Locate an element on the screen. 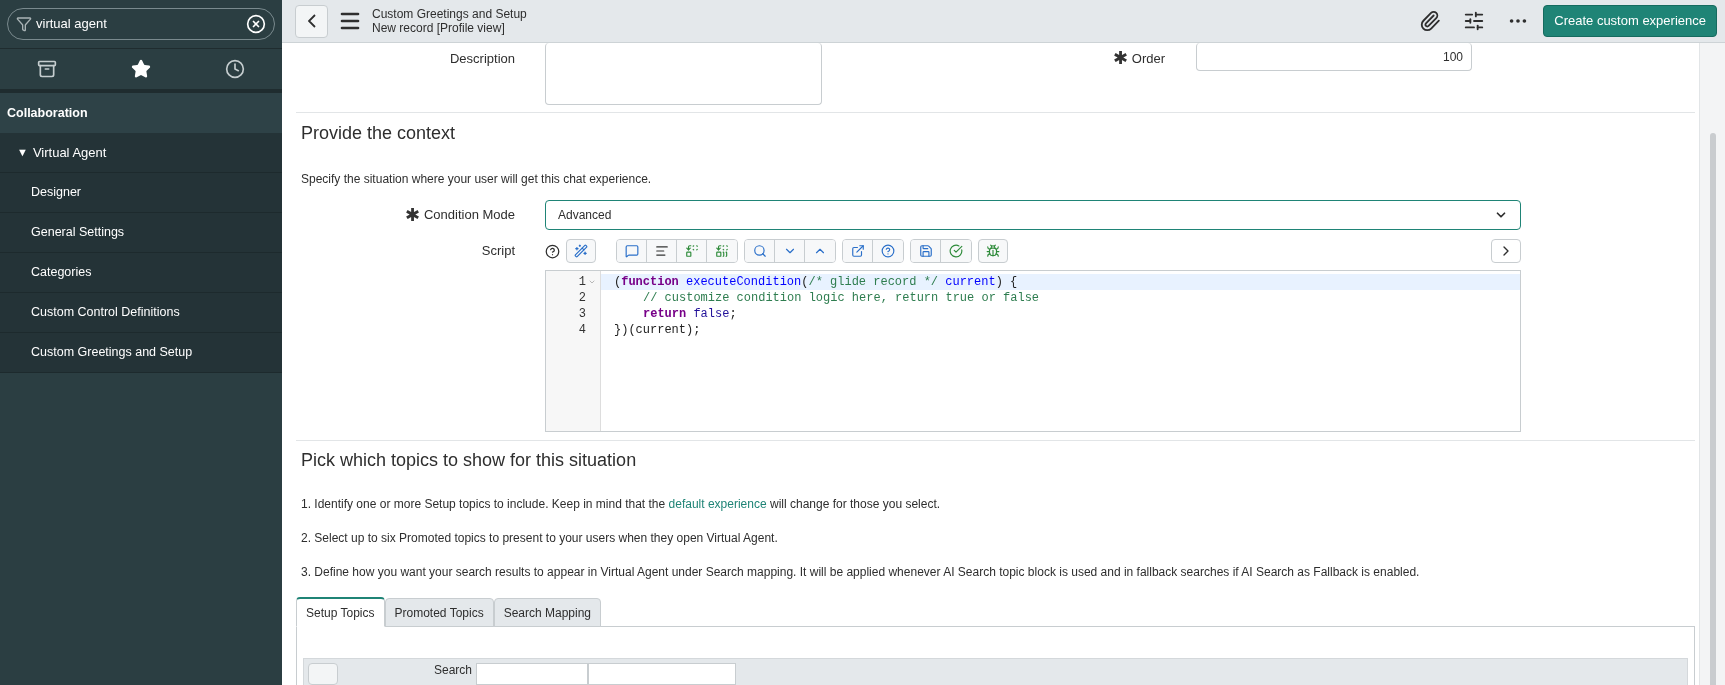 This screenshot has height=685, width=1725. nav-item: Custom Greetings and Setup is located at coordinates (141, 353).